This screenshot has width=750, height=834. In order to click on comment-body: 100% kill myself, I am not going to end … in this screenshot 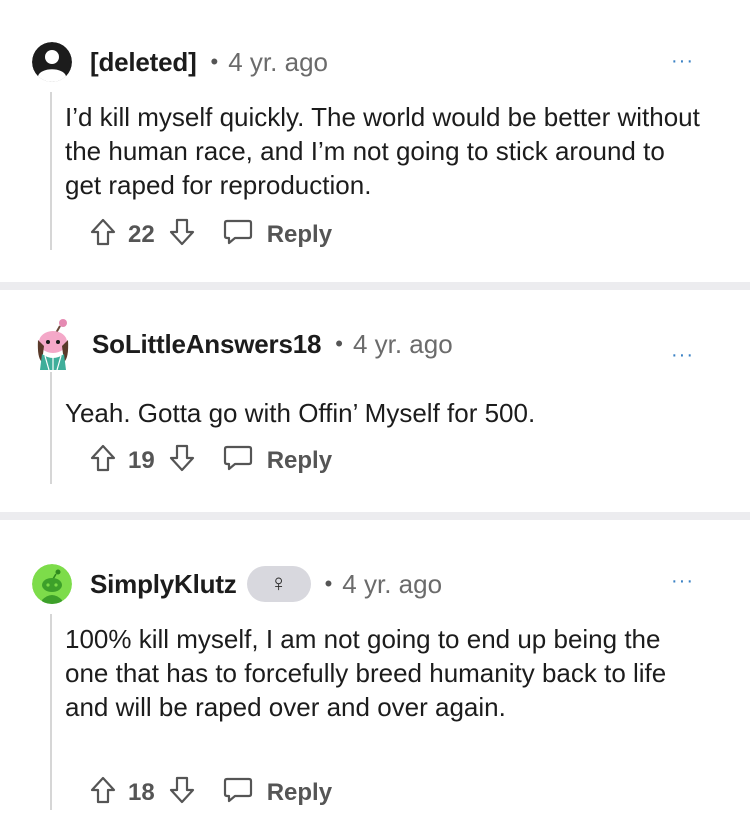, I will do `click(366, 673)`.